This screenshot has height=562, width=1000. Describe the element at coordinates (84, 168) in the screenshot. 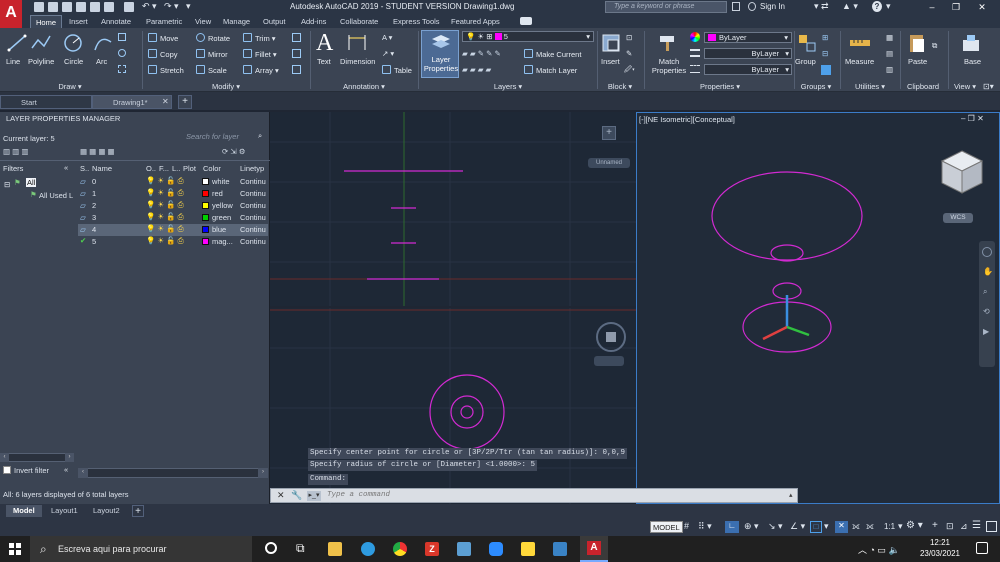

I see `col-status: S..` at that location.